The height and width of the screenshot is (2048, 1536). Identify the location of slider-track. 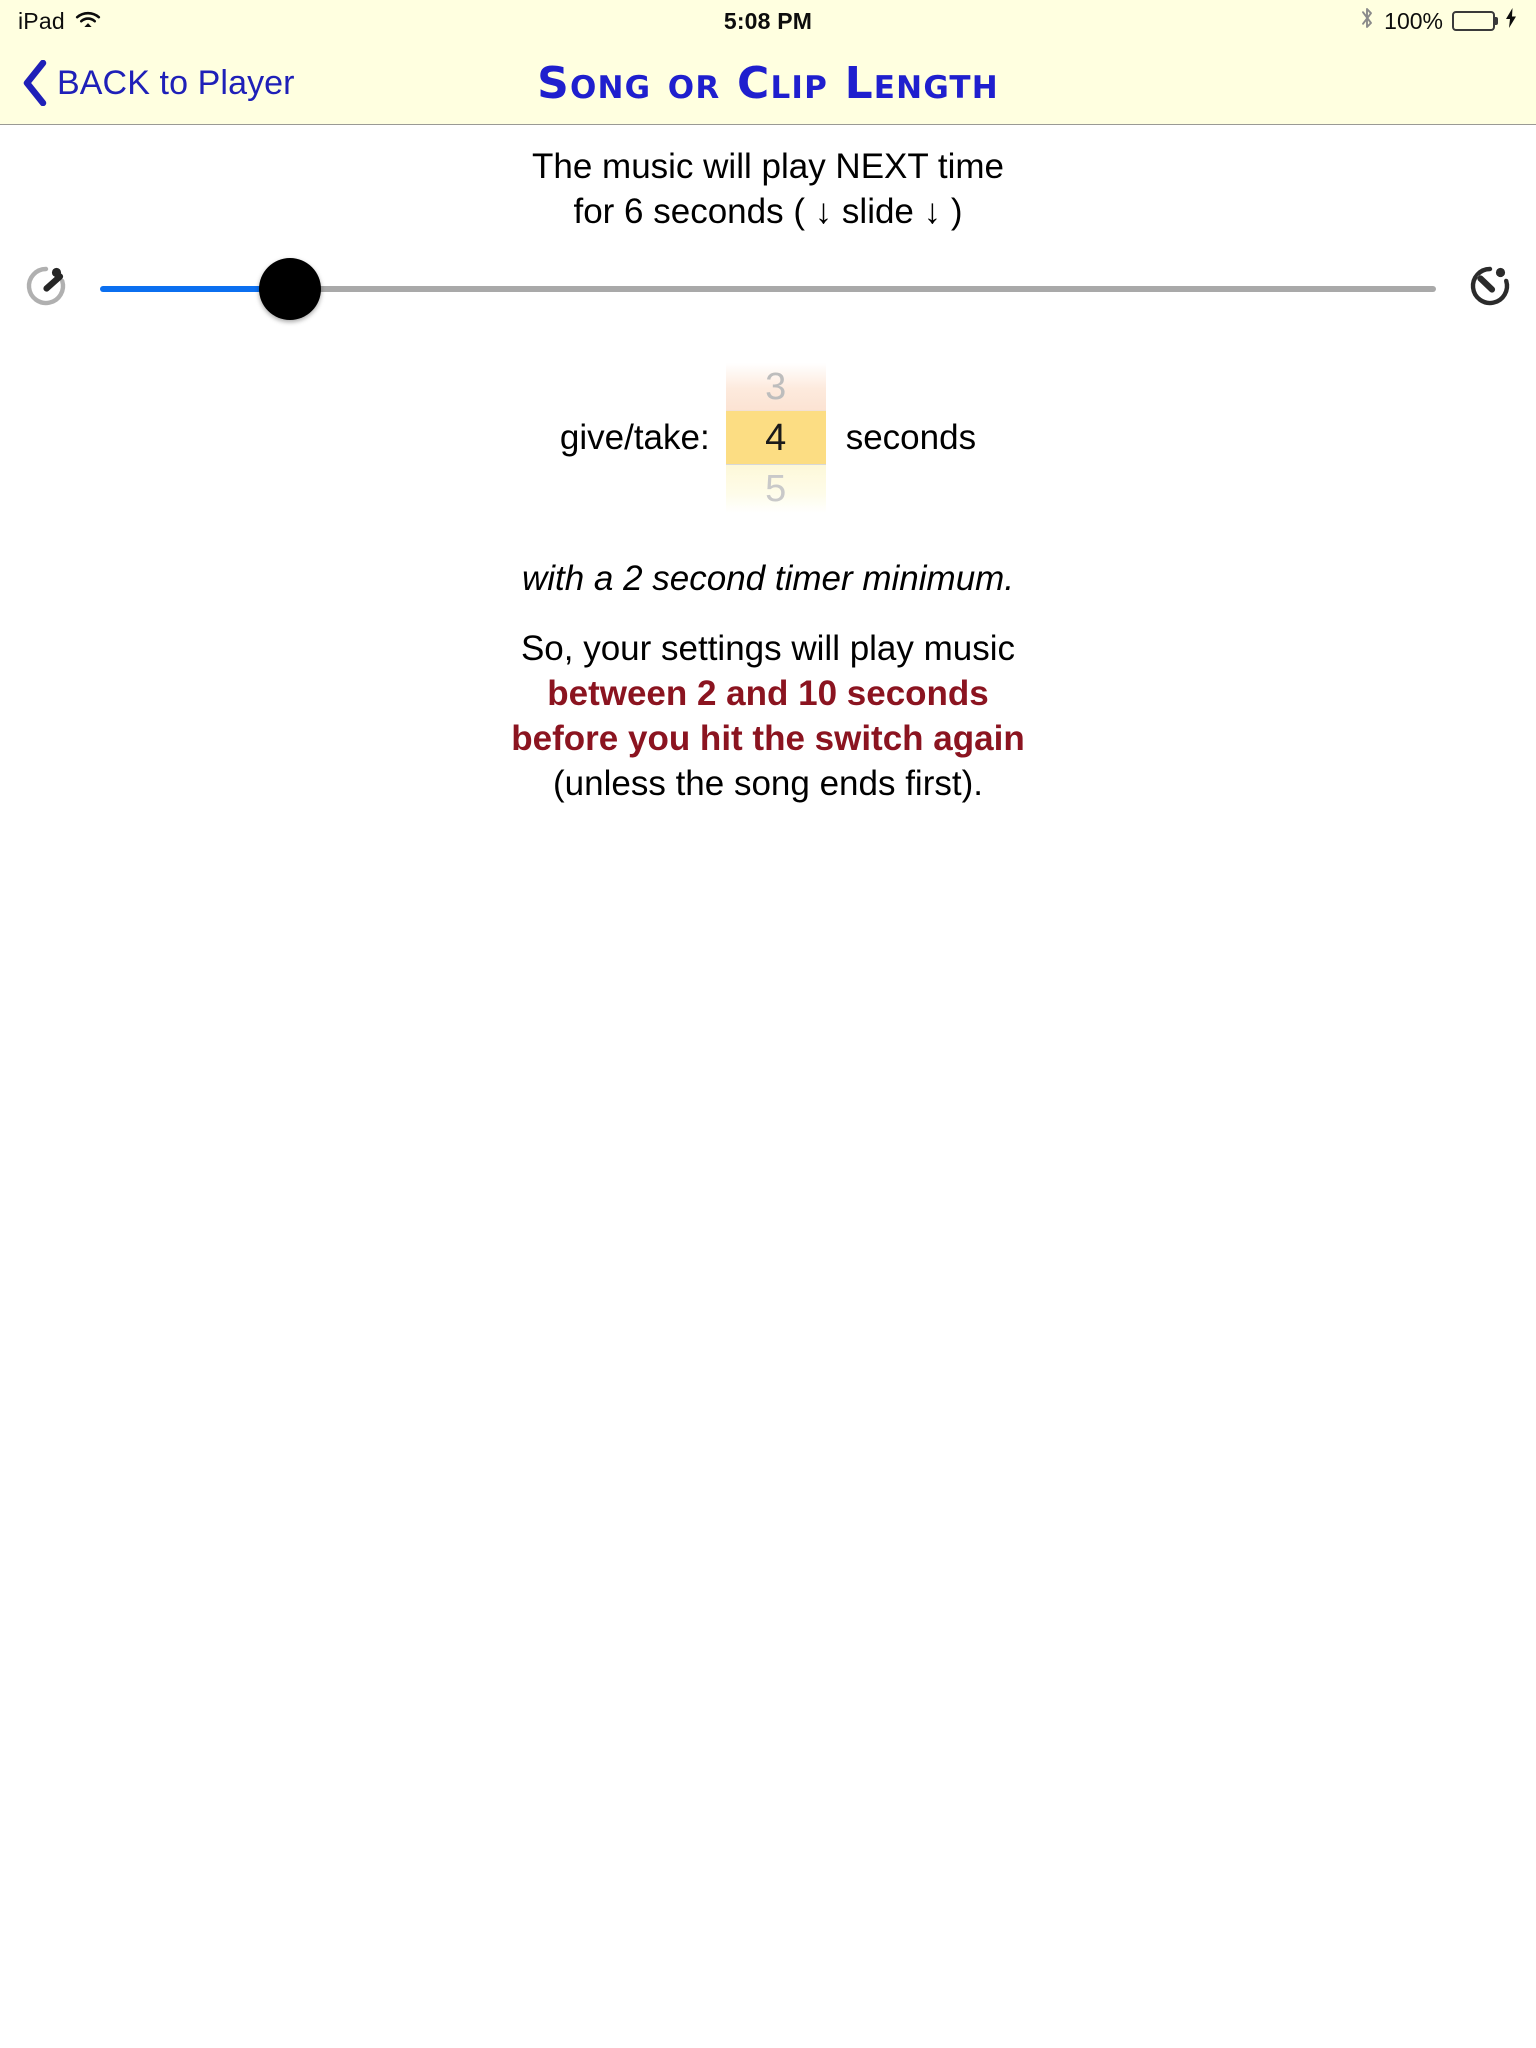
(768, 289).